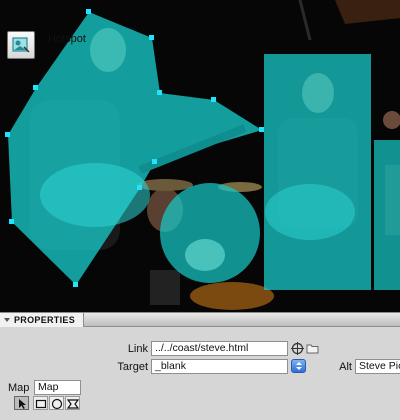 This screenshot has height=420, width=400. I want to click on arrow-pointer-icon, so click(22, 404).